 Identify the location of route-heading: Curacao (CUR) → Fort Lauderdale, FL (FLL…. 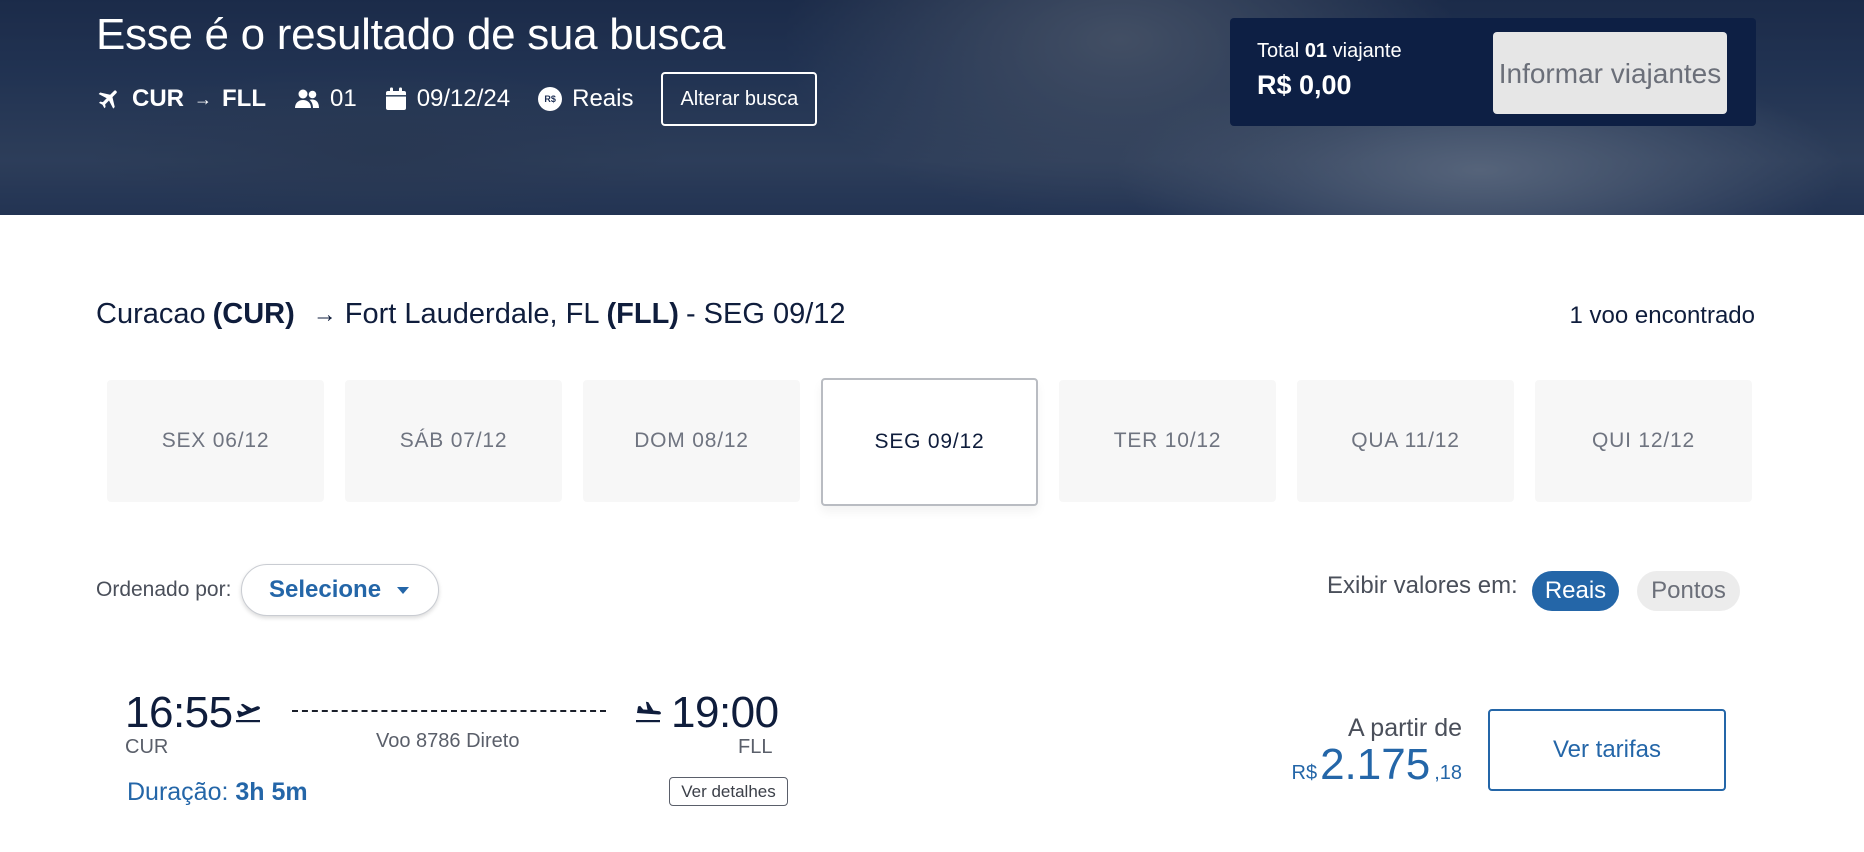
(471, 314).